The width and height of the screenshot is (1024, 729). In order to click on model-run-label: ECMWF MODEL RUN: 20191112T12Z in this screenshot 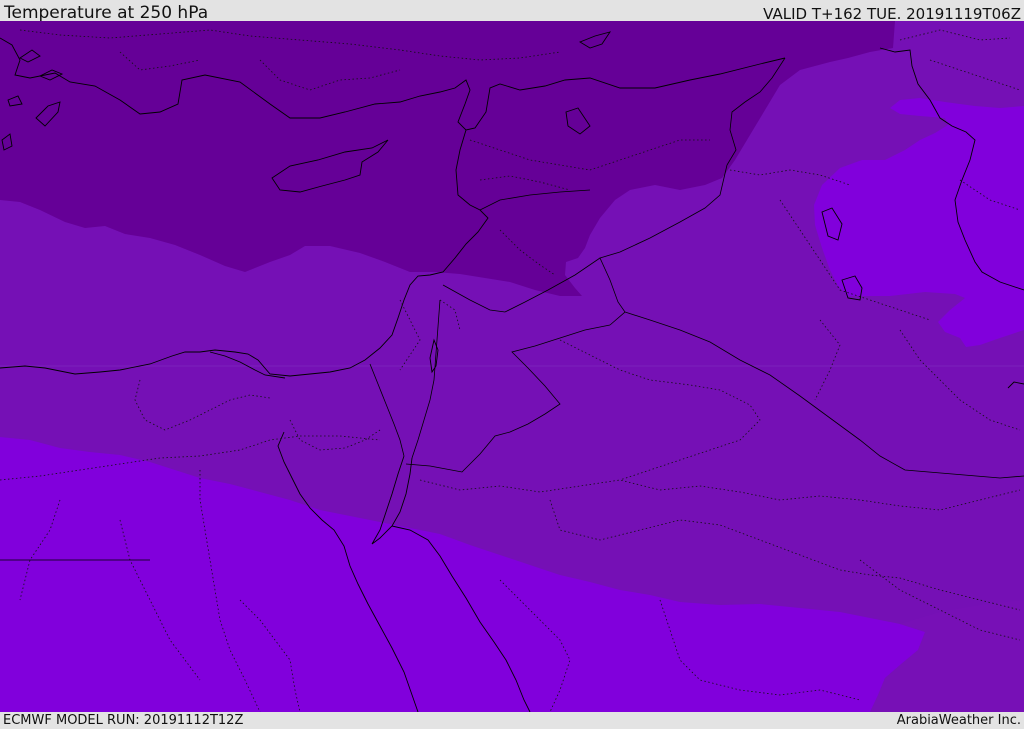, I will do `click(123, 720)`.